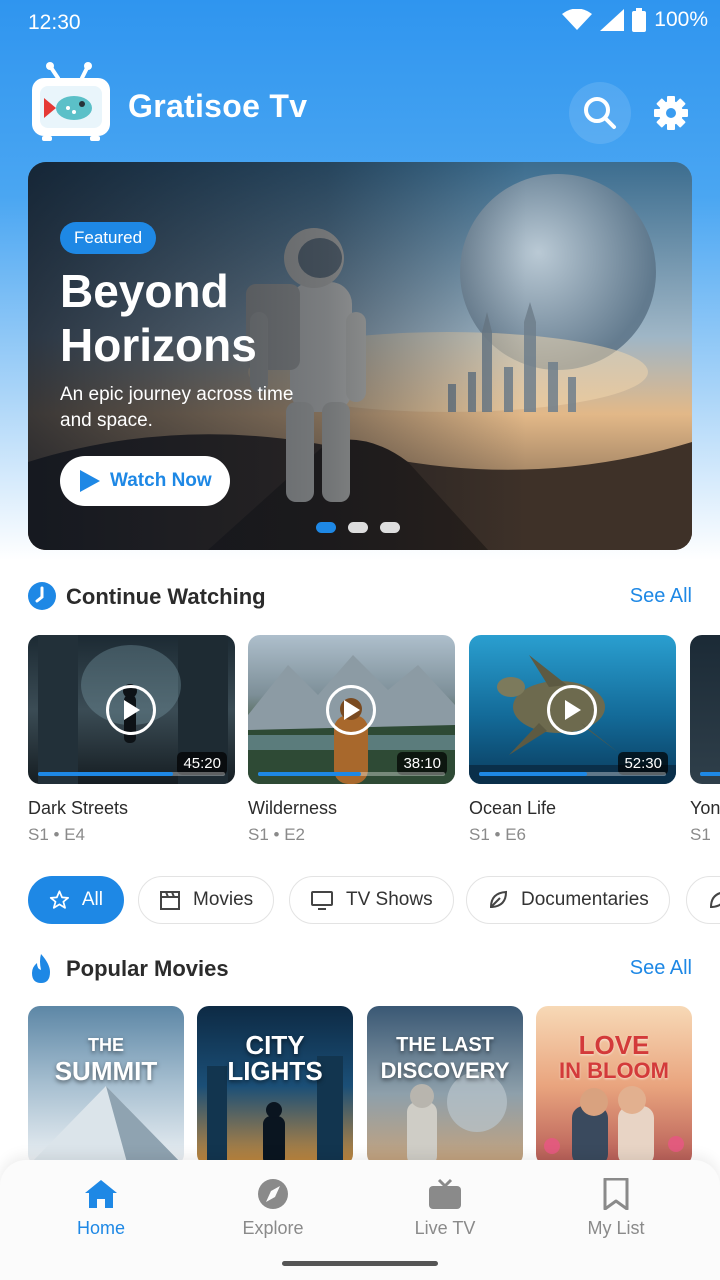  I want to click on chip-more, so click(703, 900).